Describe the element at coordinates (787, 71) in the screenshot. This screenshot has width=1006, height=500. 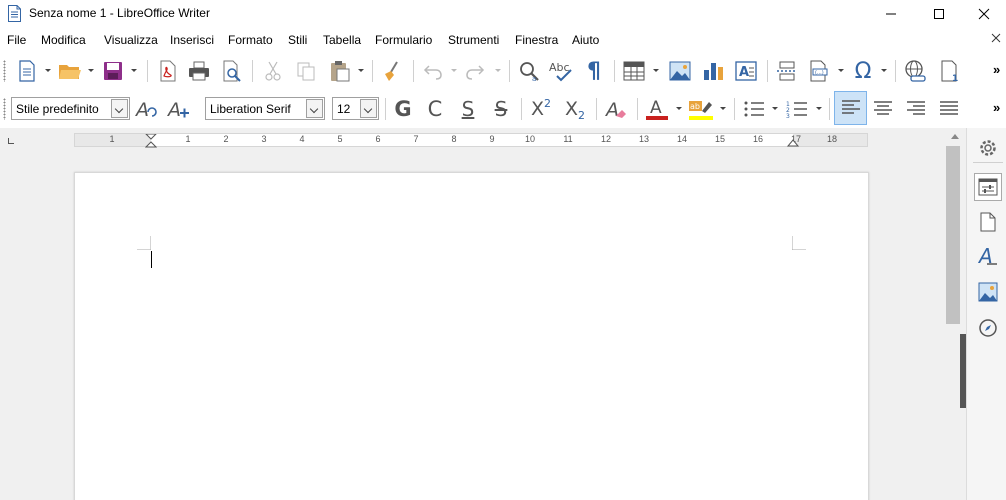
I see `page-break-button` at that location.